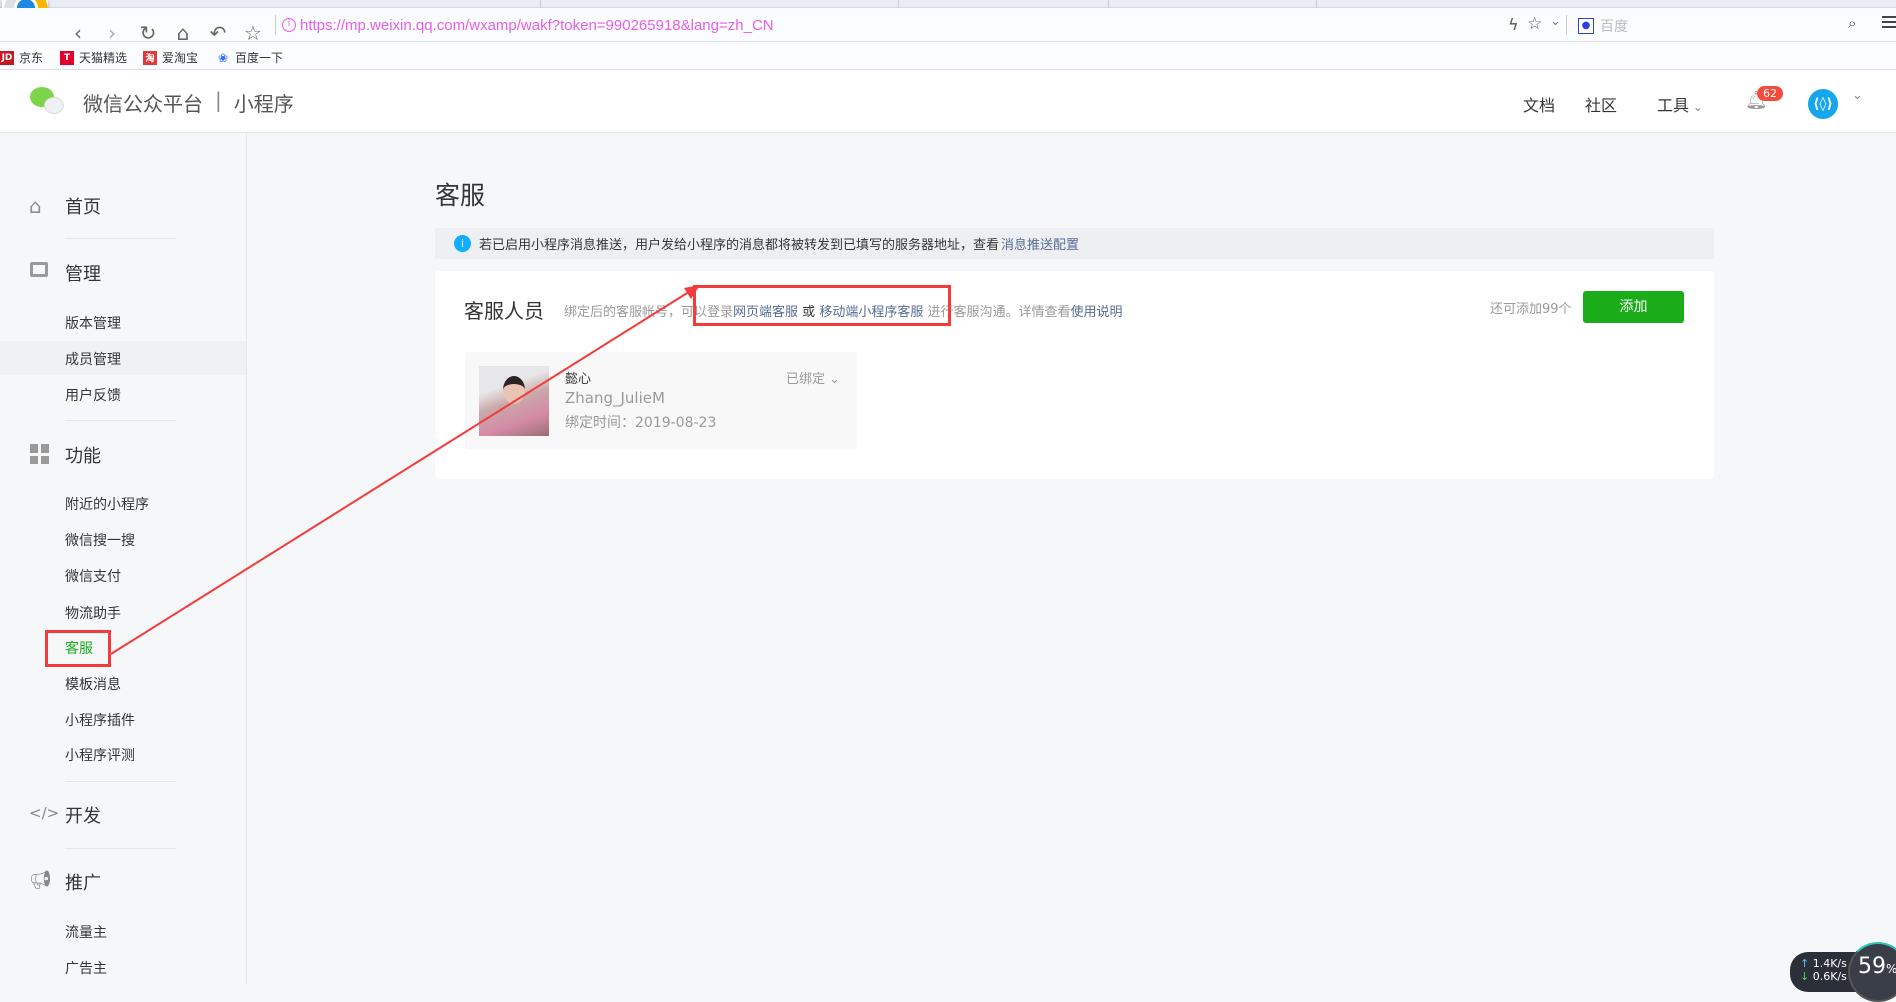  I want to click on download-icon: ↓, so click(1805, 976).